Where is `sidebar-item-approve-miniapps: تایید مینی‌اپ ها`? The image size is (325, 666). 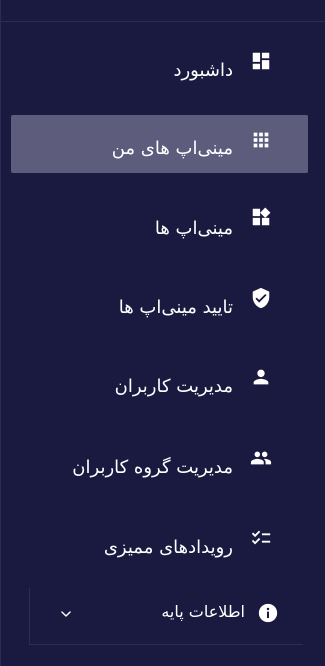 sidebar-item-approve-miniapps: تایید مینی‌اپ ها is located at coordinates (159, 306).